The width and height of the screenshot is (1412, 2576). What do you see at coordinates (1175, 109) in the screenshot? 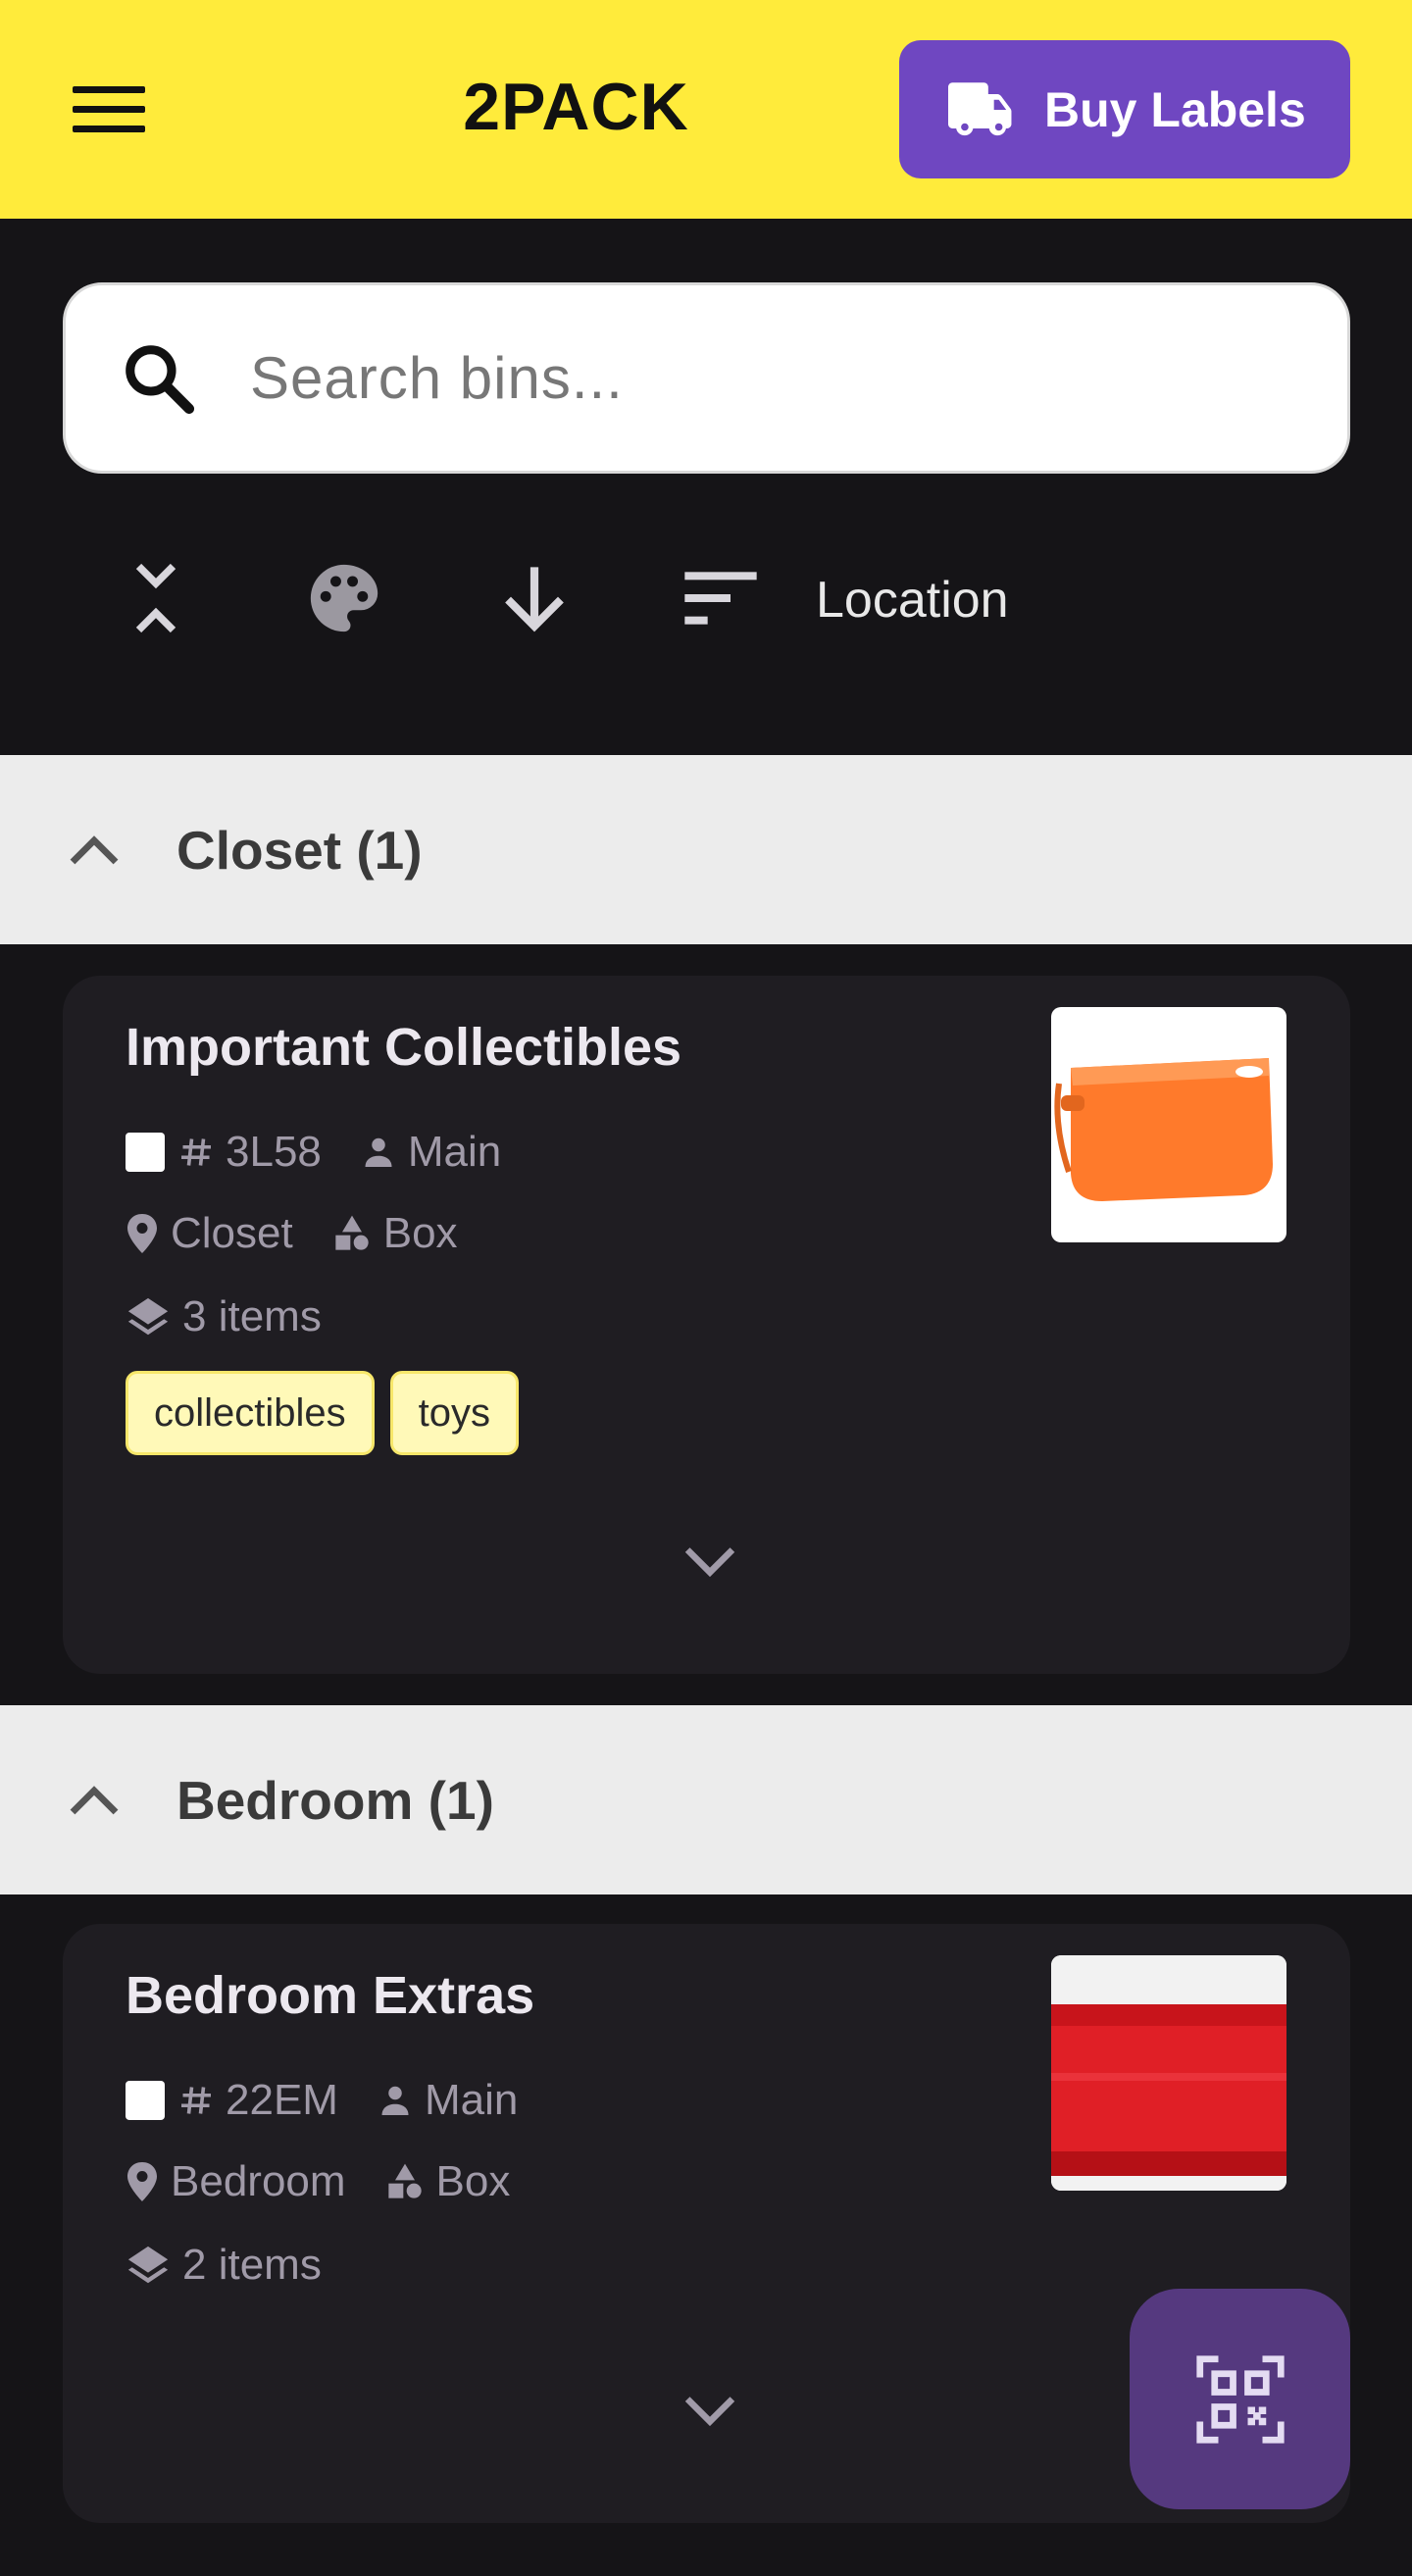
I see `buy-labels-label: Buy Labels` at bounding box center [1175, 109].